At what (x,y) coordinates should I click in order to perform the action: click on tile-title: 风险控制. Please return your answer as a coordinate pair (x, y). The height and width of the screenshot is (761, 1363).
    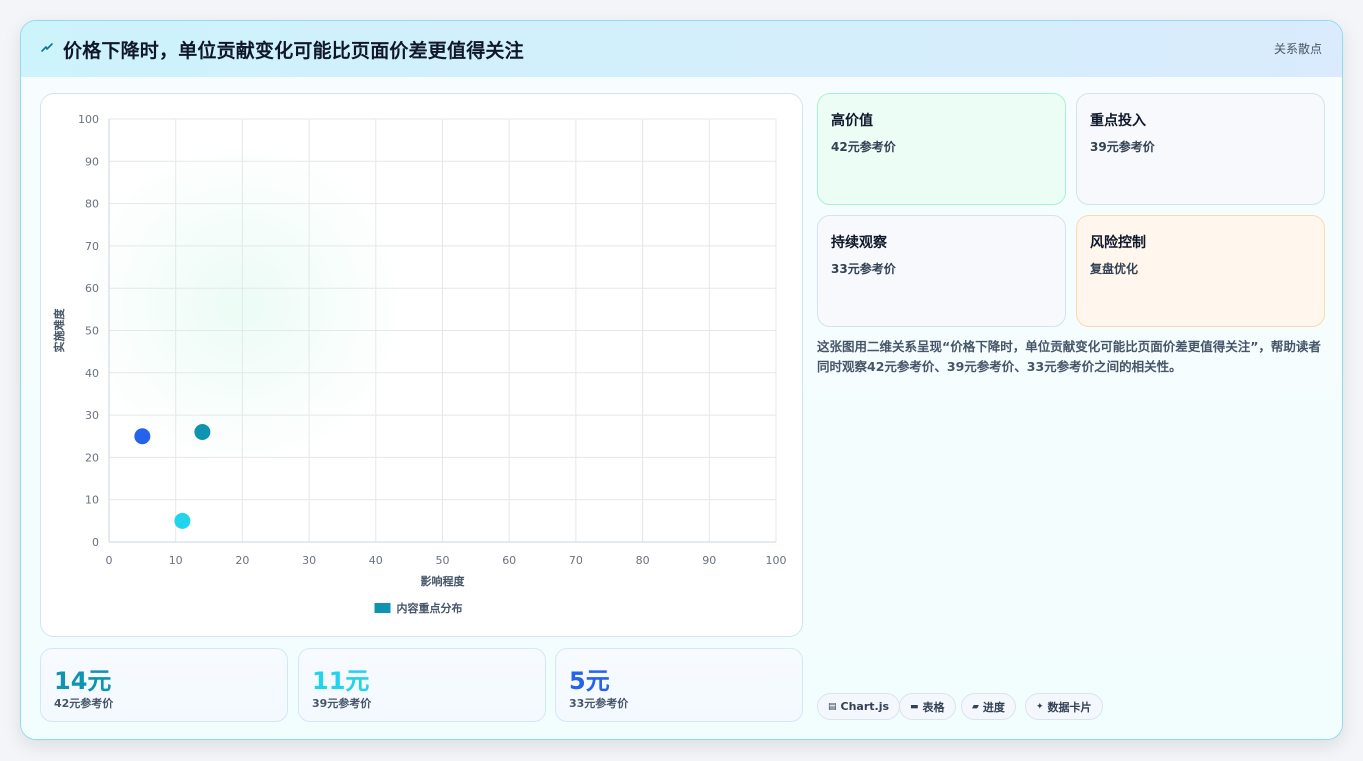
    Looking at the image, I should click on (1118, 243).